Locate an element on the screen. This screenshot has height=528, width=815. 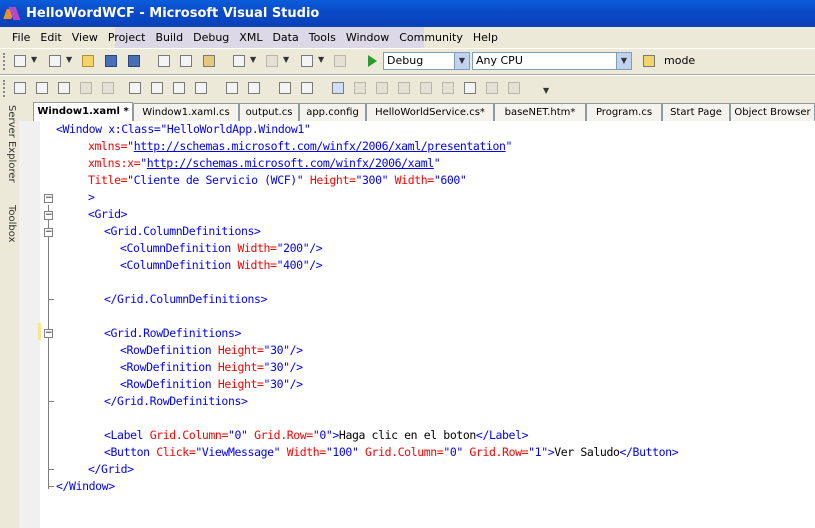
tab-program-cs: Program.cs is located at coordinates (624, 112).